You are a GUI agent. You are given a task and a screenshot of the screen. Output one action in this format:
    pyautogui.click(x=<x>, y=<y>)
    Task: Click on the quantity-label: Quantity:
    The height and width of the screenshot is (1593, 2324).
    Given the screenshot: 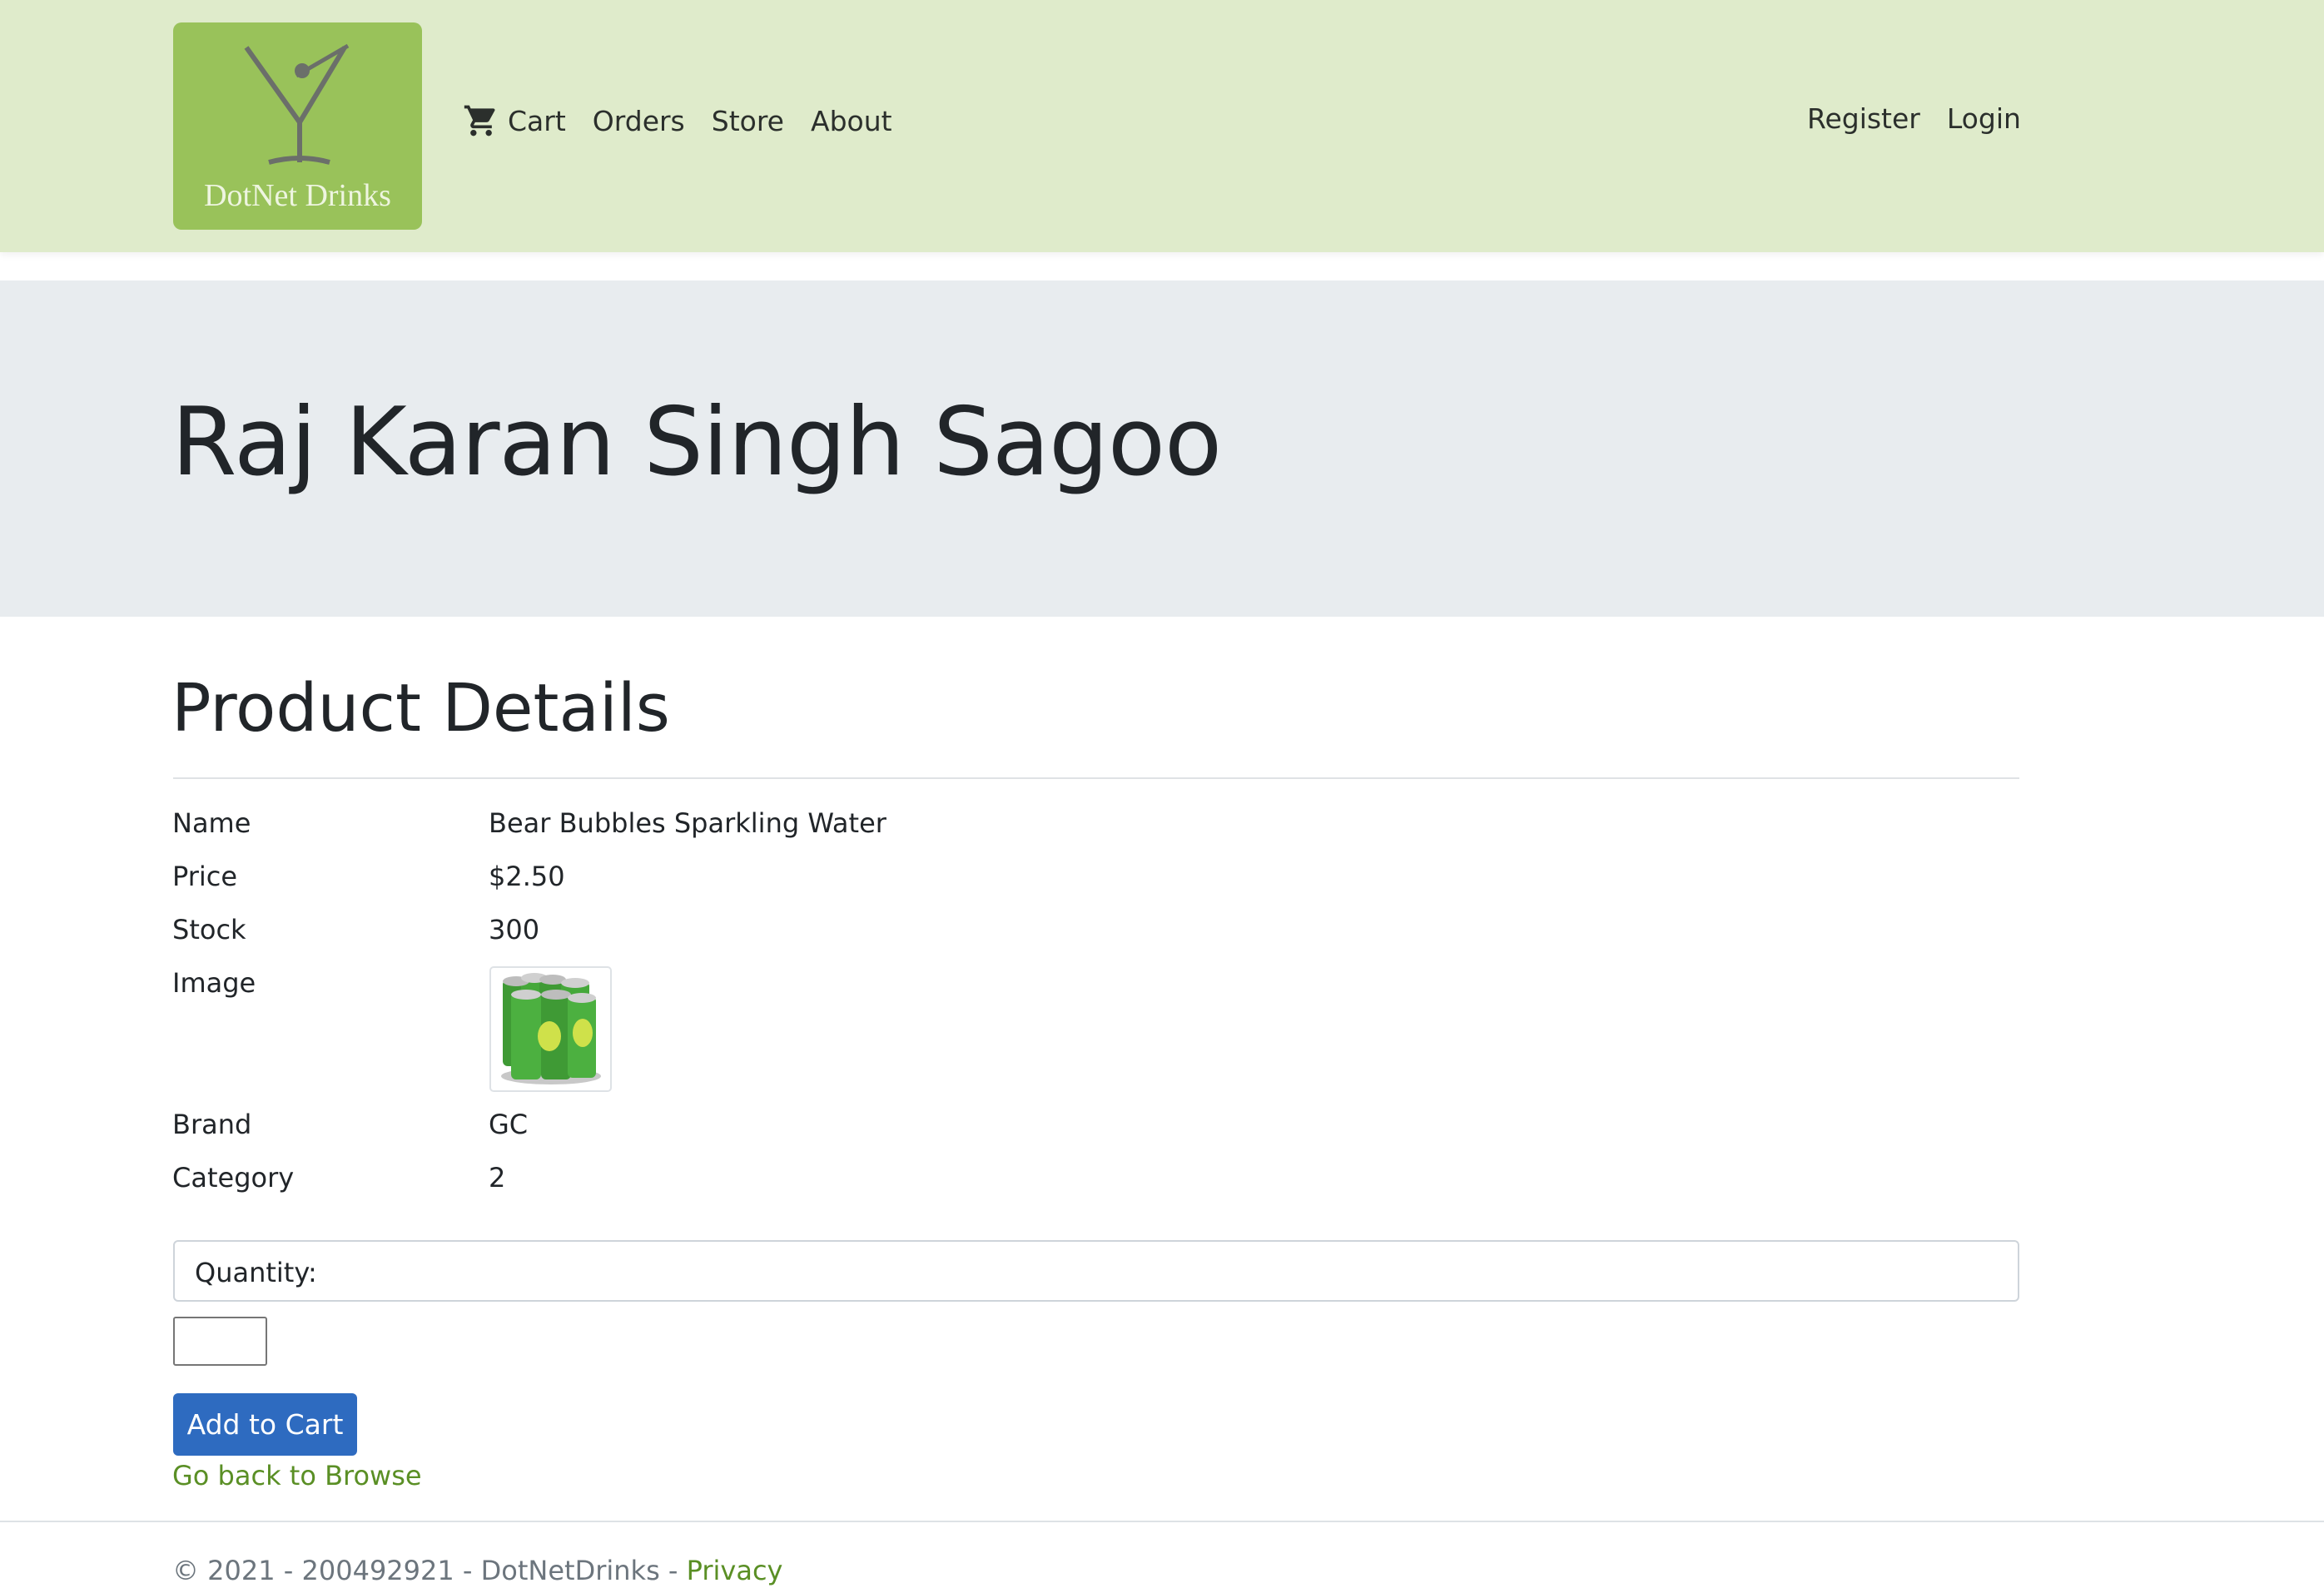 What is the action you would take?
    pyautogui.click(x=256, y=1272)
    